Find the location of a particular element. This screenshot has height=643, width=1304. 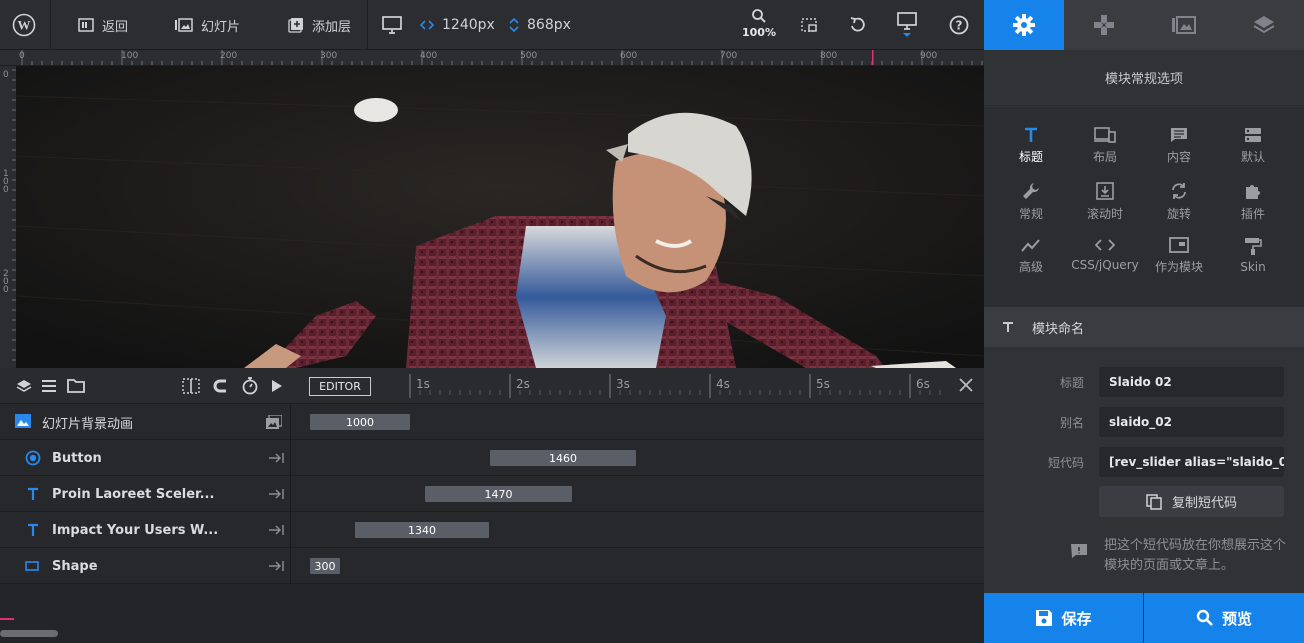

option-label: Skin is located at coordinates (1253, 267).